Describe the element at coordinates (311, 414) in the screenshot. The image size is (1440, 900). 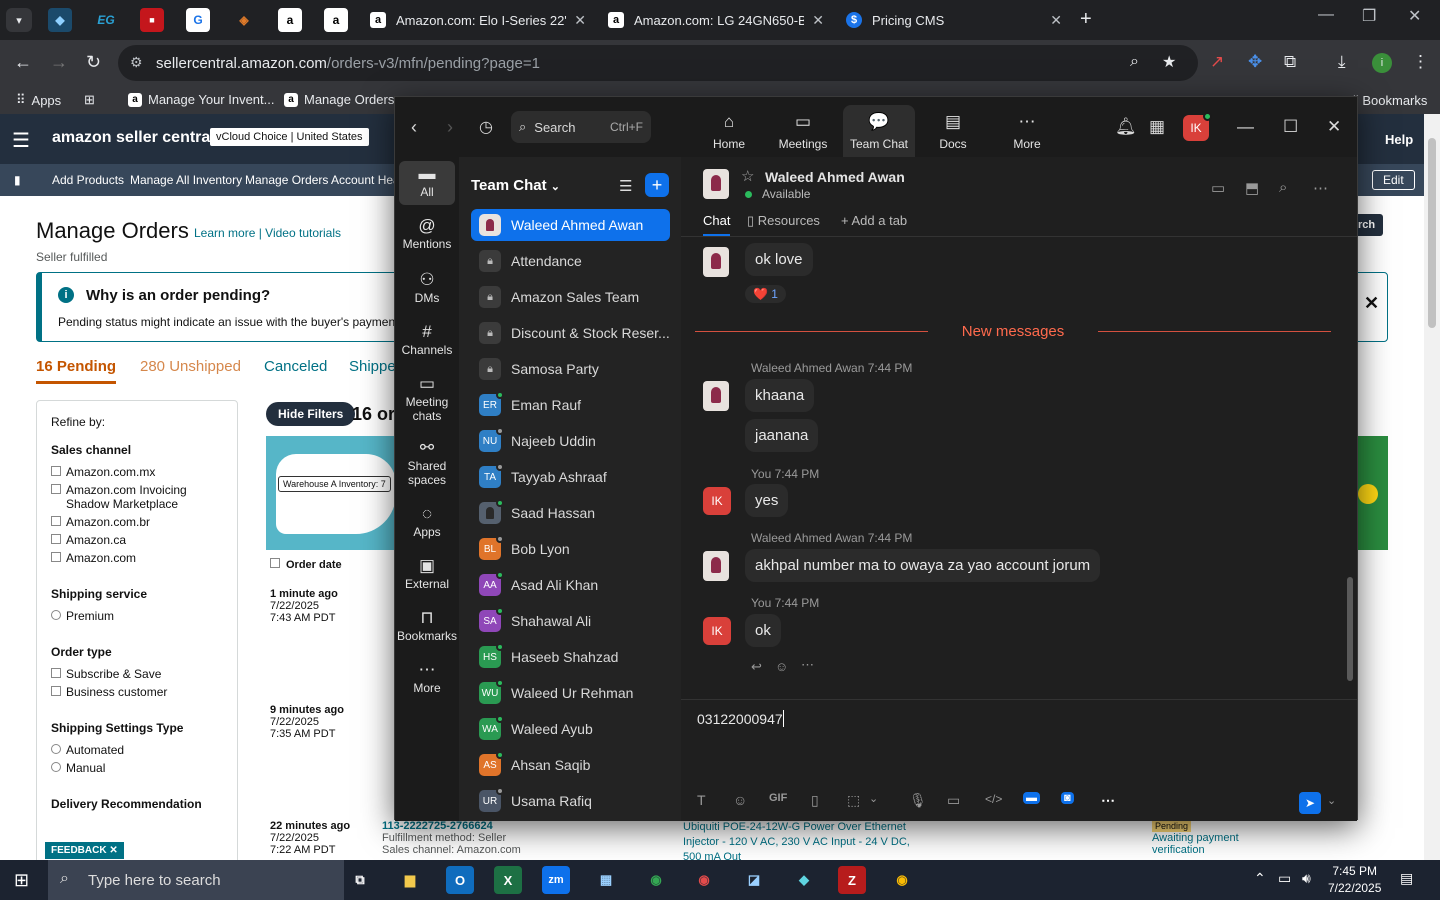
I see `hide-filters-button: Hide Filters` at that location.